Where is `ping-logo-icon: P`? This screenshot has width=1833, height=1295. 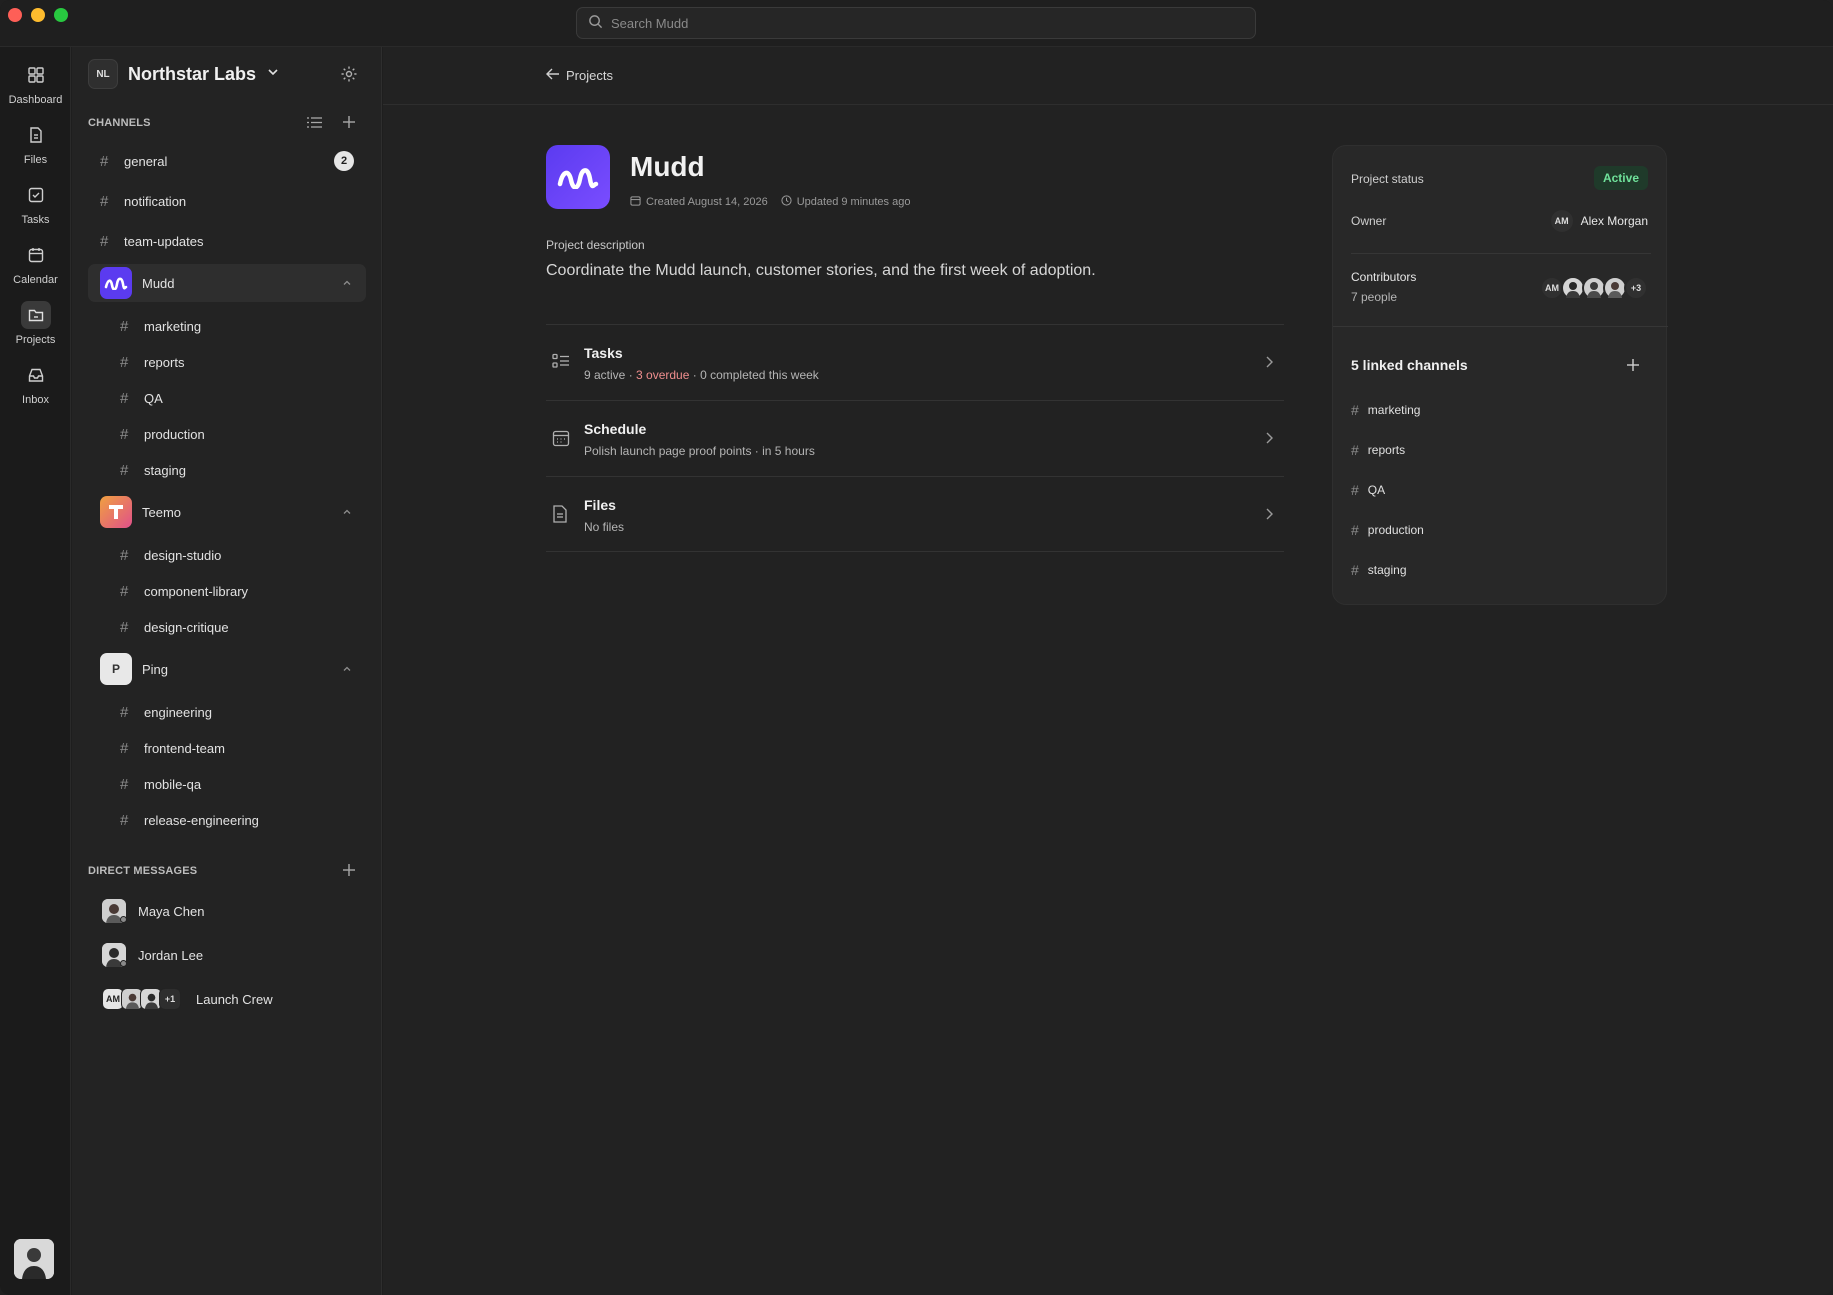
ping-logo-icon: P is located at coordinates (116, 669).